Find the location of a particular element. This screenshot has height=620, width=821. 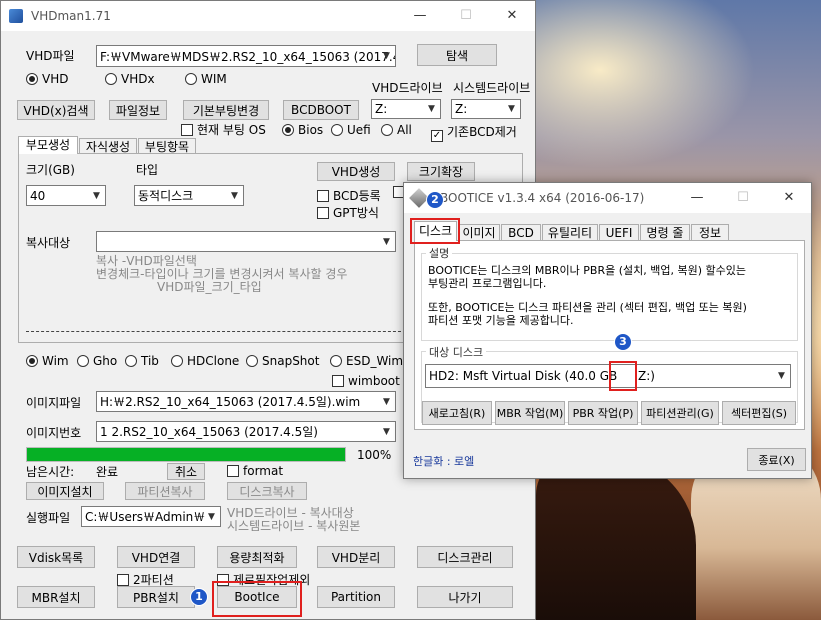

remove-bcd-checkbox: ✓ 기존BCD제거 is located at coordinates (474, 132).